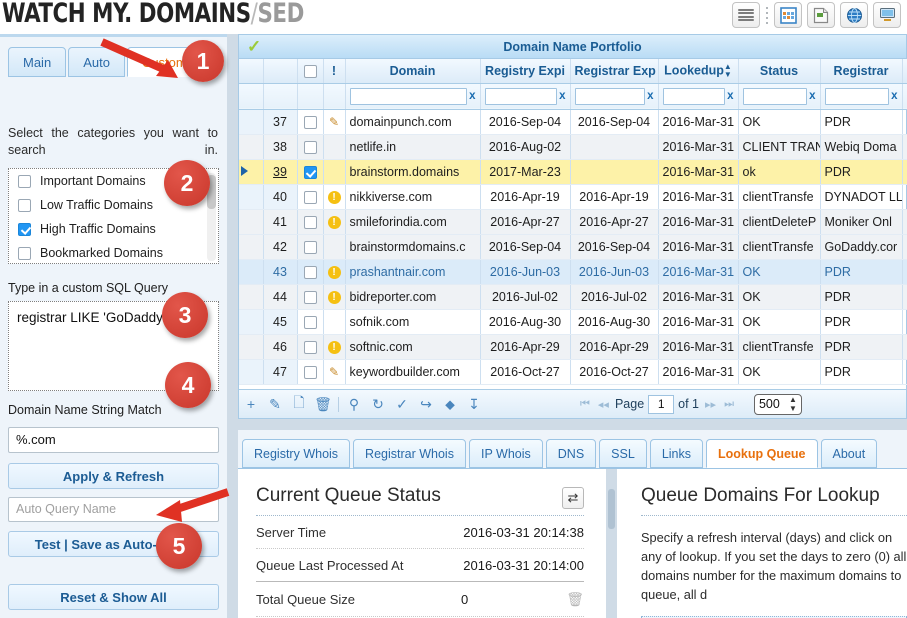 Image resolution: width=907 pixels, height=618 pixels. I want to click on cell-added: 2016, so click(904, 147).